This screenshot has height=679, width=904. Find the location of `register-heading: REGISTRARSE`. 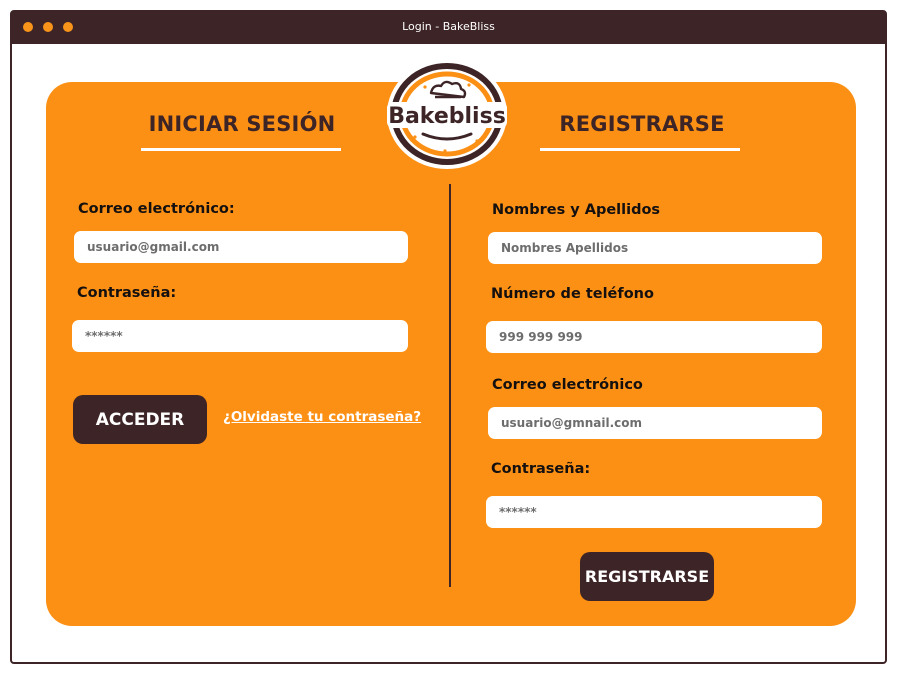

register-heading: REGISTRARSE is located at coordinates (642, 124).